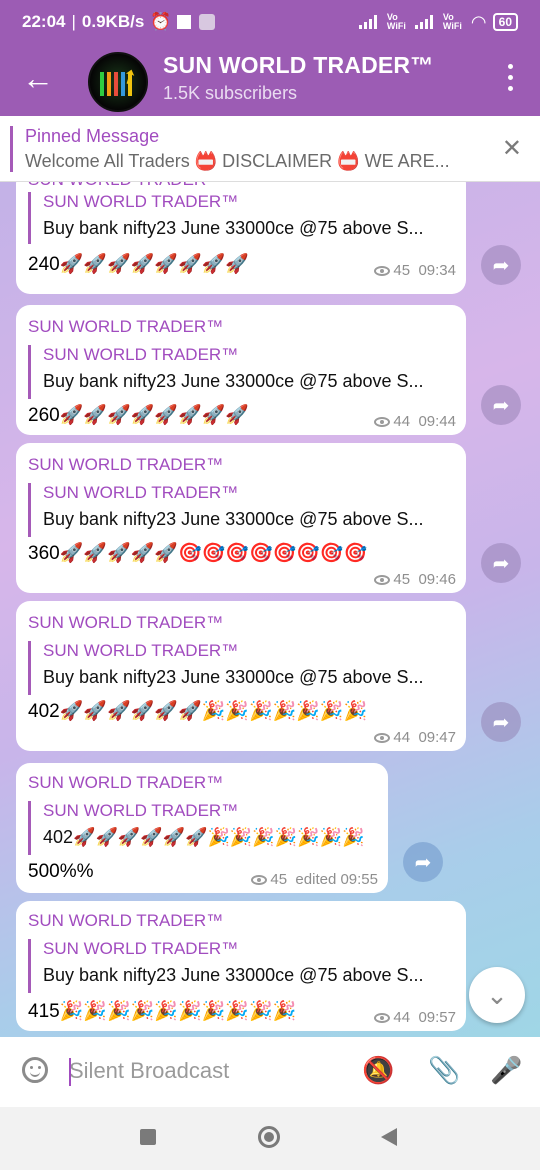 The width and height of the screenshot is (540, 1170). I want to click on message-meta: 45 edited 09:55, so click(314, 879).